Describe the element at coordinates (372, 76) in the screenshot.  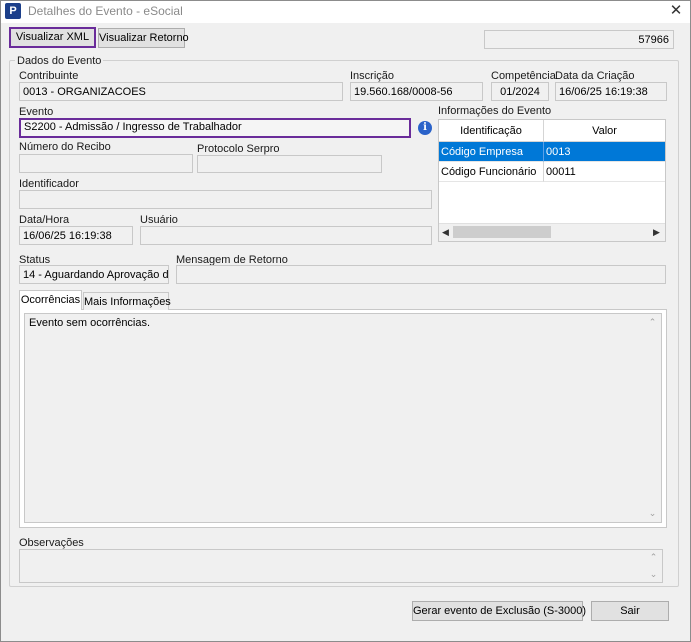
I see `inscricao-label: Inscrição` at that location.